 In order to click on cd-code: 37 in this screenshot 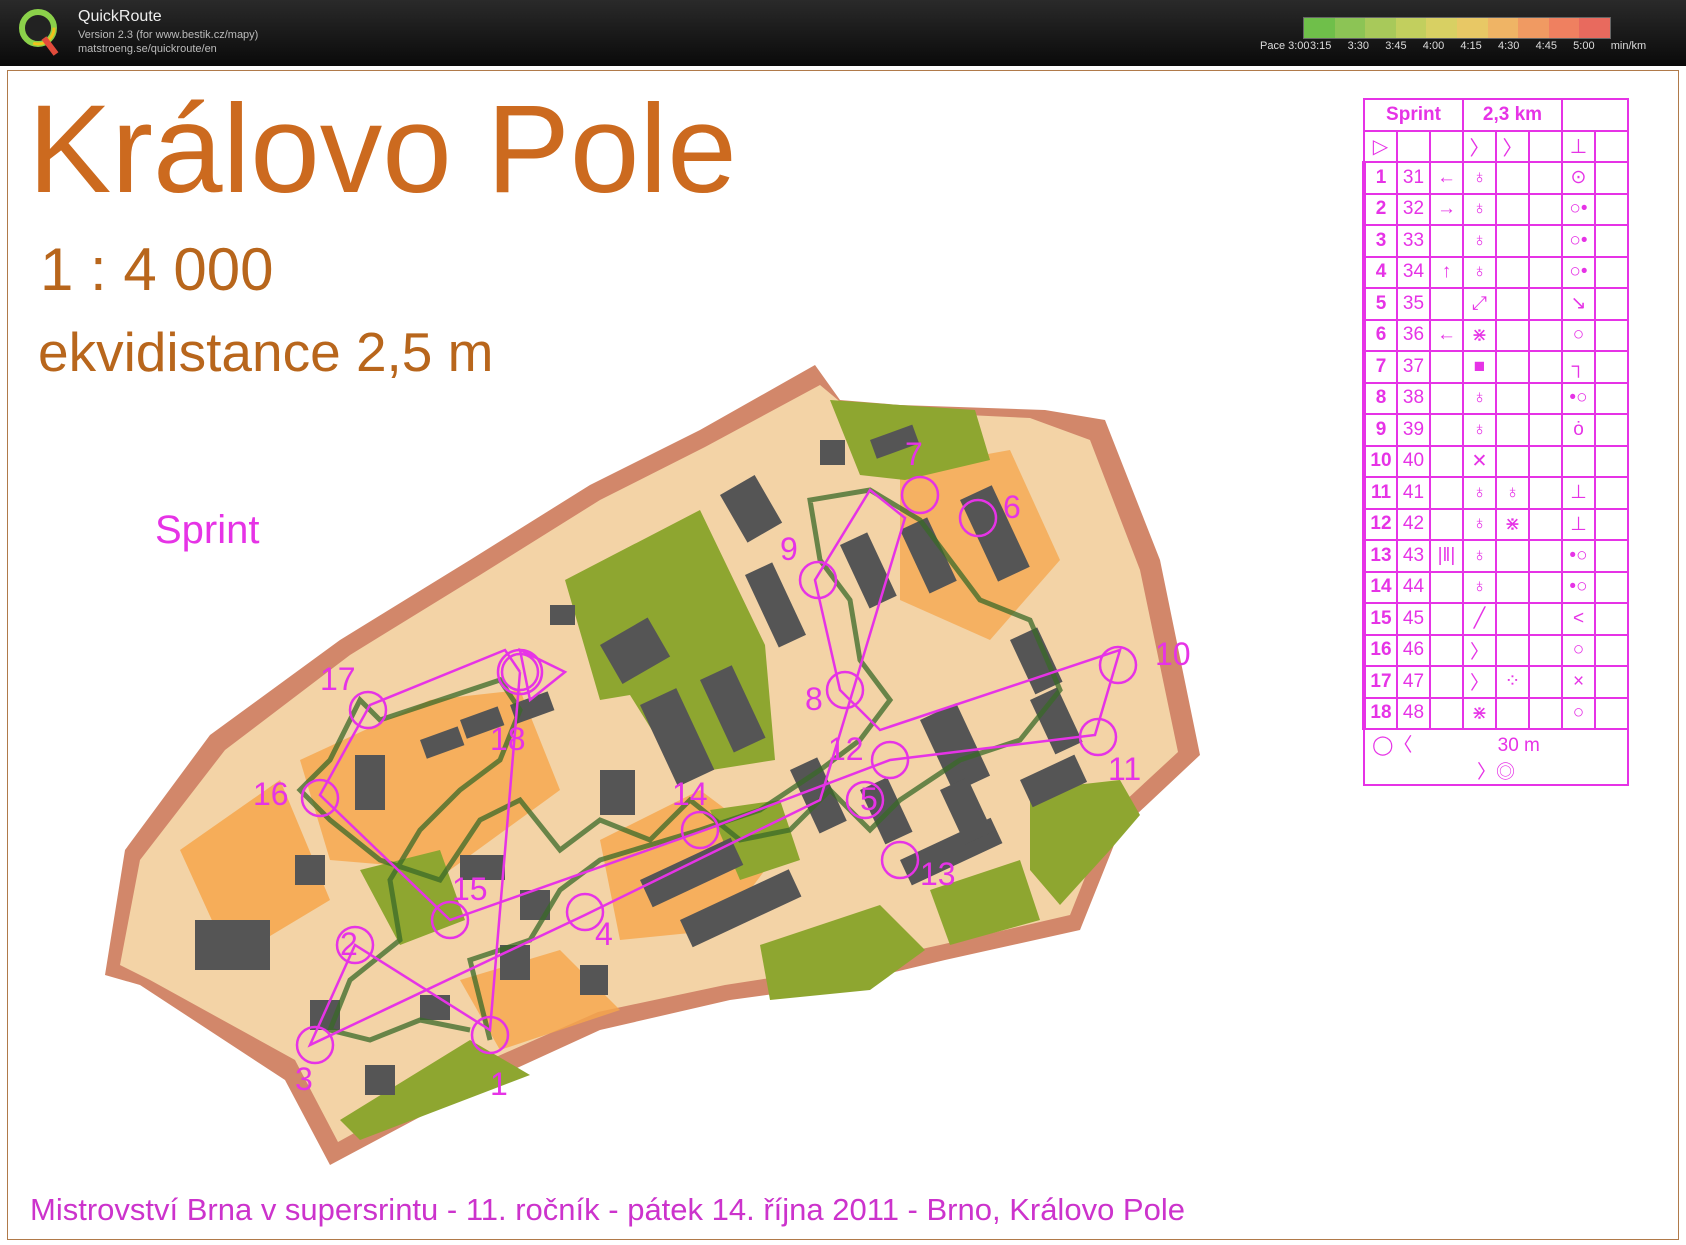, I will do `click(1413, 367)`.